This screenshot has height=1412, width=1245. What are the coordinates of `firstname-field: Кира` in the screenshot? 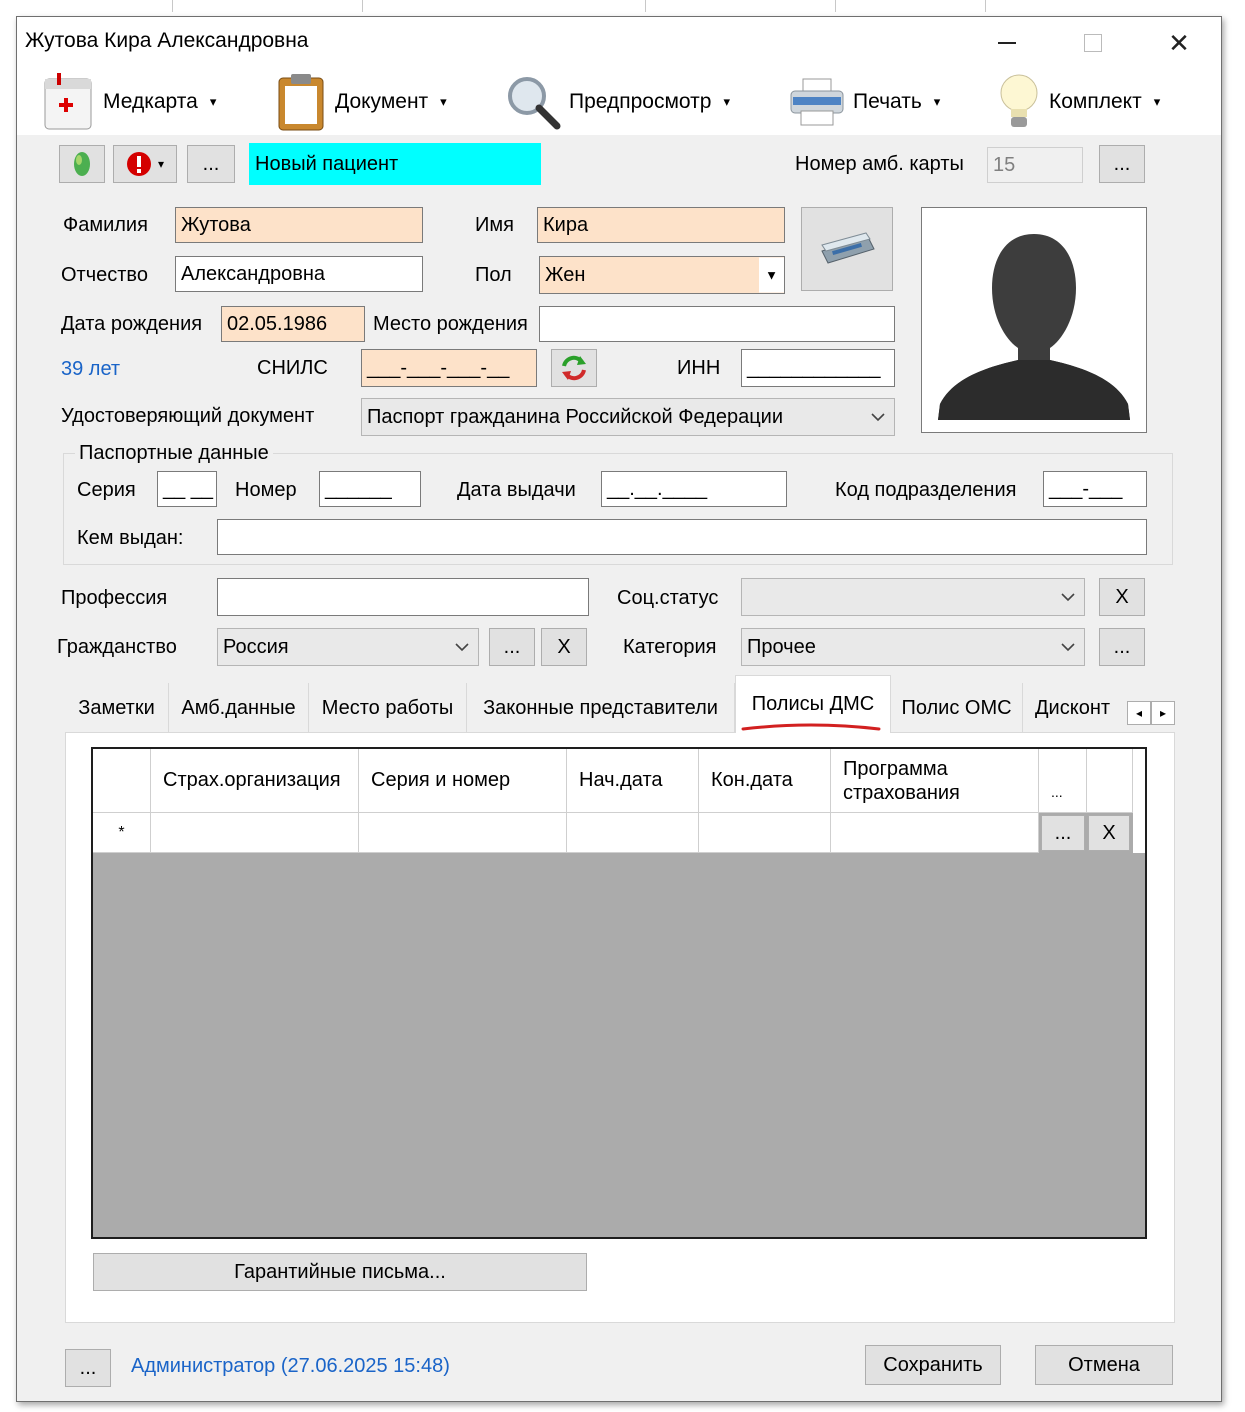 It's located at (661, 225).